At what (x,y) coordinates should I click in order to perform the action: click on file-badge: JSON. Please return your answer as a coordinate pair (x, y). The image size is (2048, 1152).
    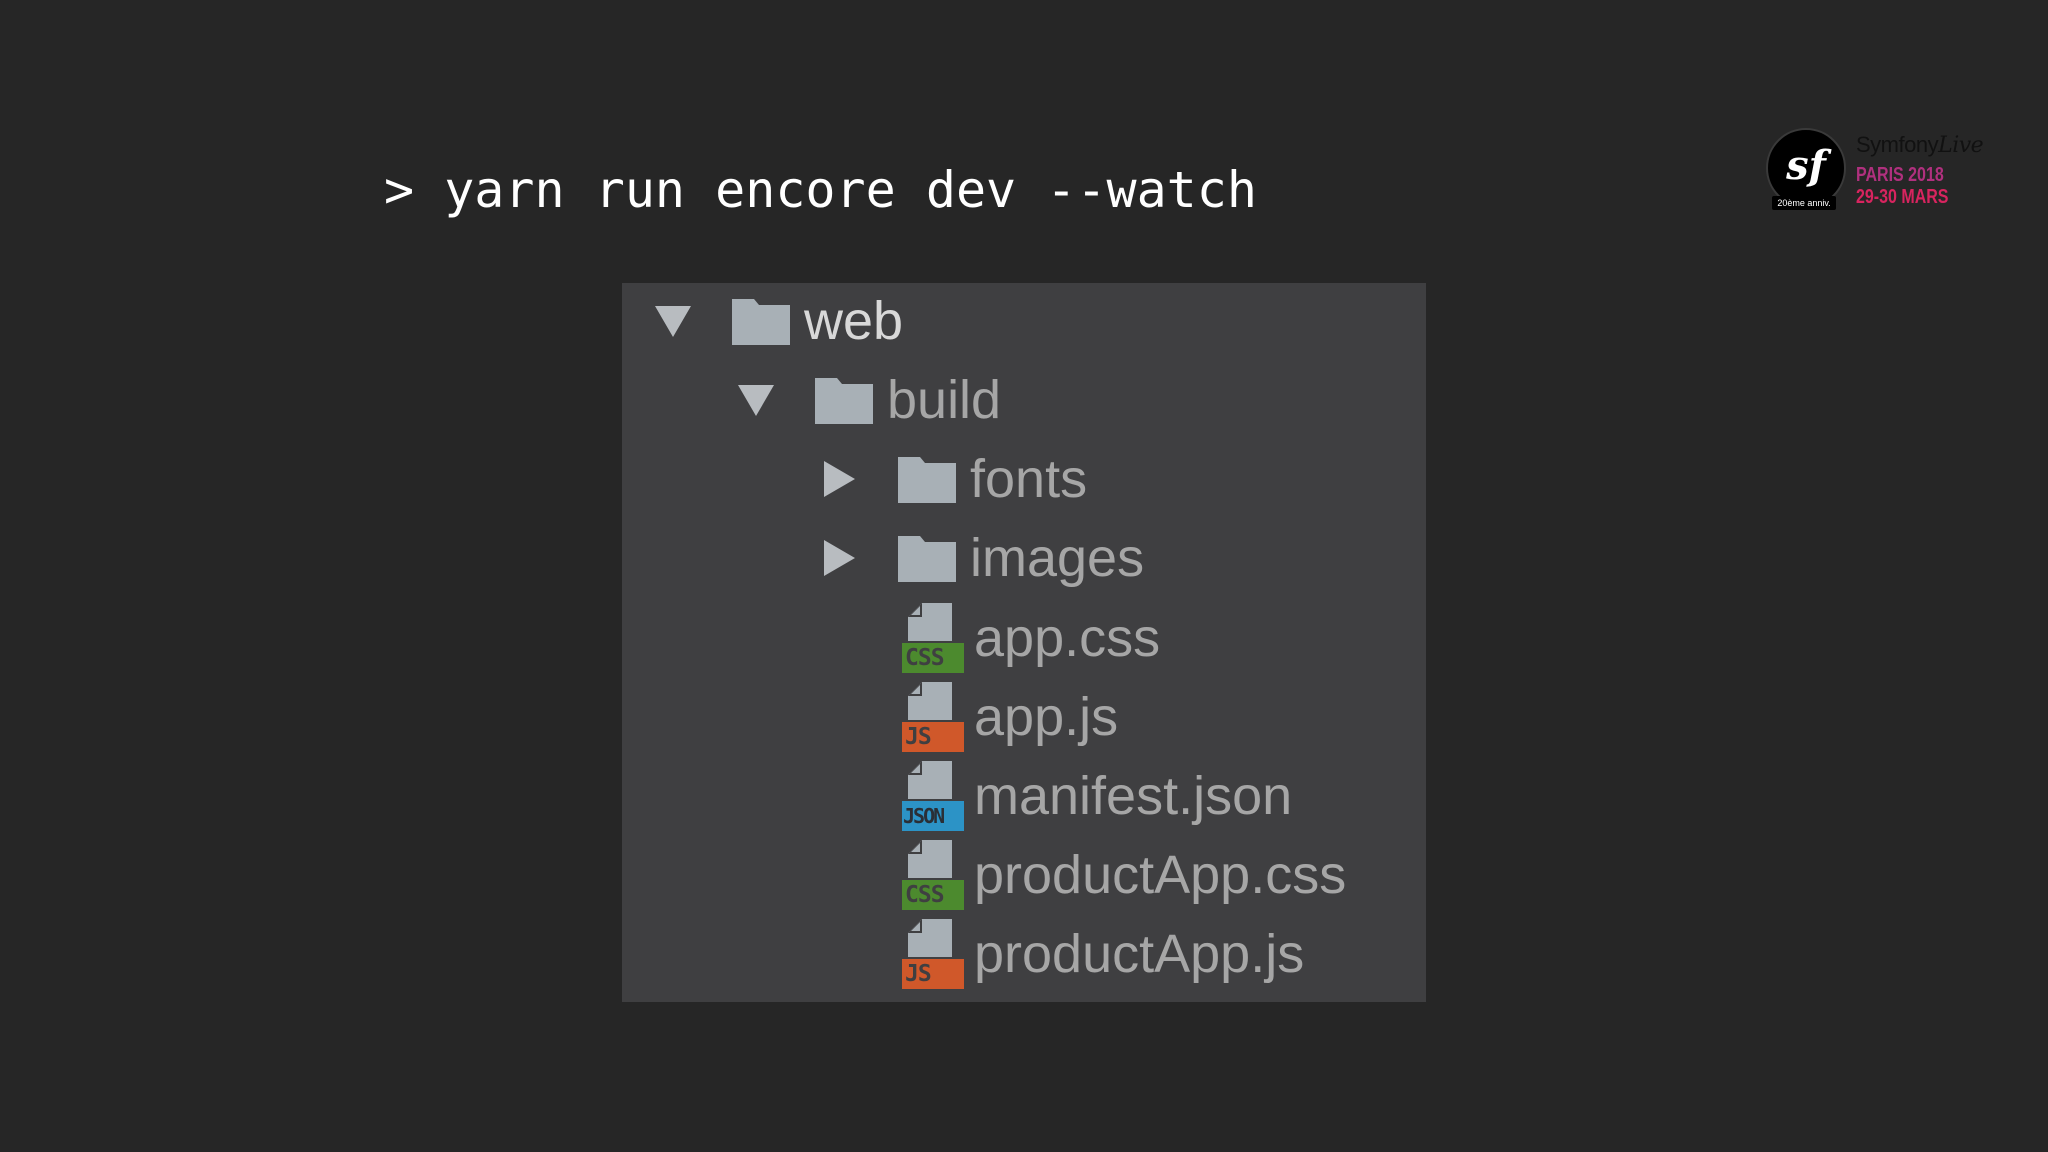
    Looking at the image, I should click on (933, 816).